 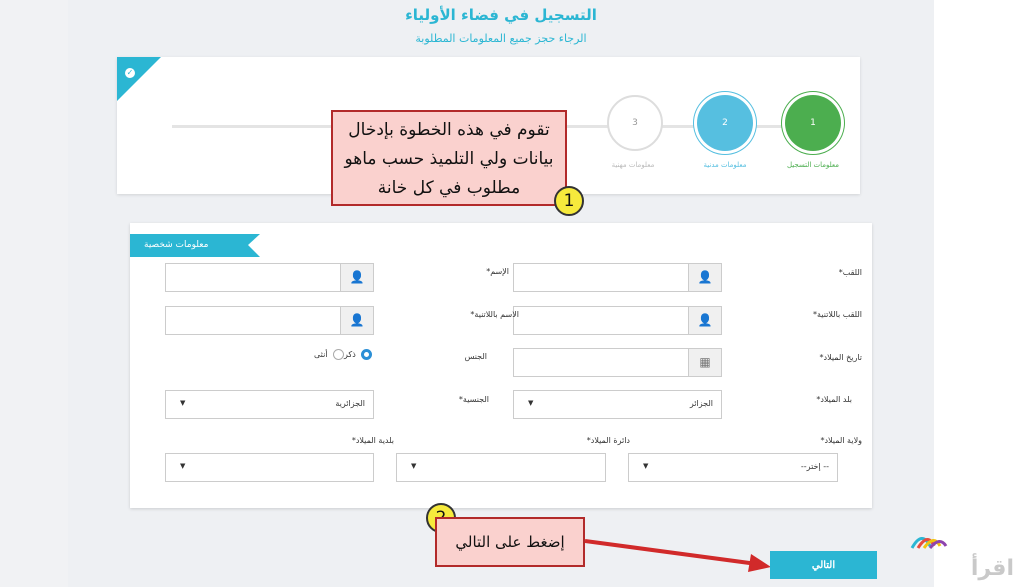 I want to click on birth-daira-select: ▼, so click(x=501, y=467).